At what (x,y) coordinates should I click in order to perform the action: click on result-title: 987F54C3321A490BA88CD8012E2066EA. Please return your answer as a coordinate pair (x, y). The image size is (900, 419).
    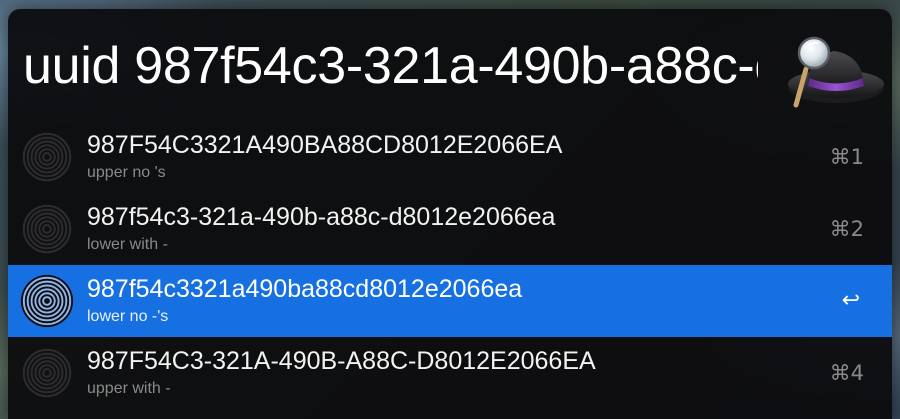
    Looking at the image, I should click on (325, 145).